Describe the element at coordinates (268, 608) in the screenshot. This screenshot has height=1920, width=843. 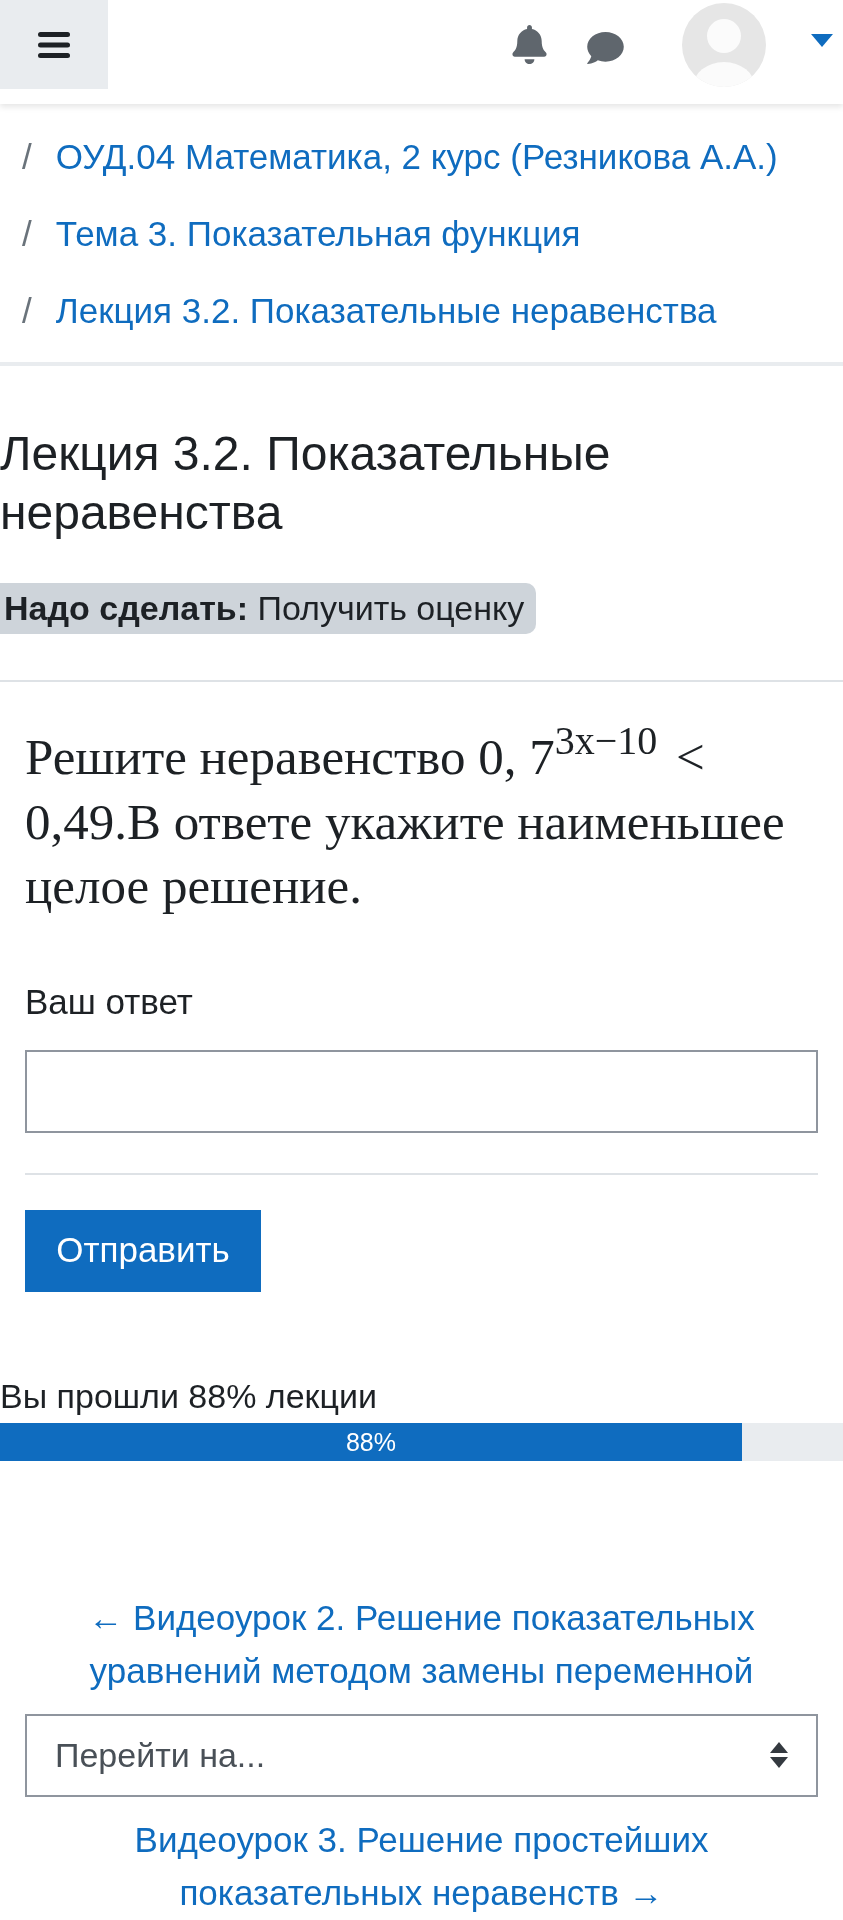
I see `completion-badge: Надо сделать: Получить оценку` at that location.